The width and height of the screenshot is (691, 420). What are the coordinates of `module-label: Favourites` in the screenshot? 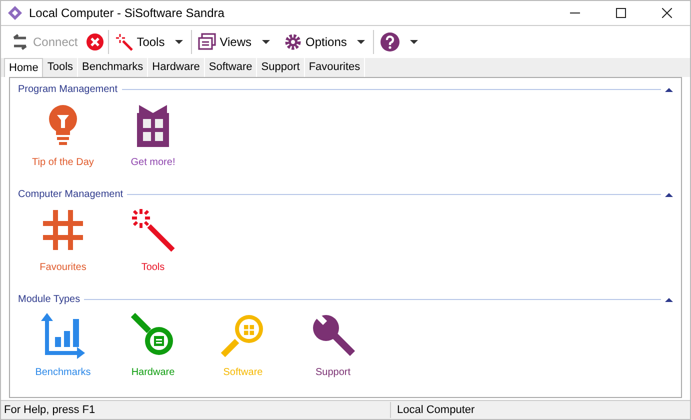 It's located at (63, 268).